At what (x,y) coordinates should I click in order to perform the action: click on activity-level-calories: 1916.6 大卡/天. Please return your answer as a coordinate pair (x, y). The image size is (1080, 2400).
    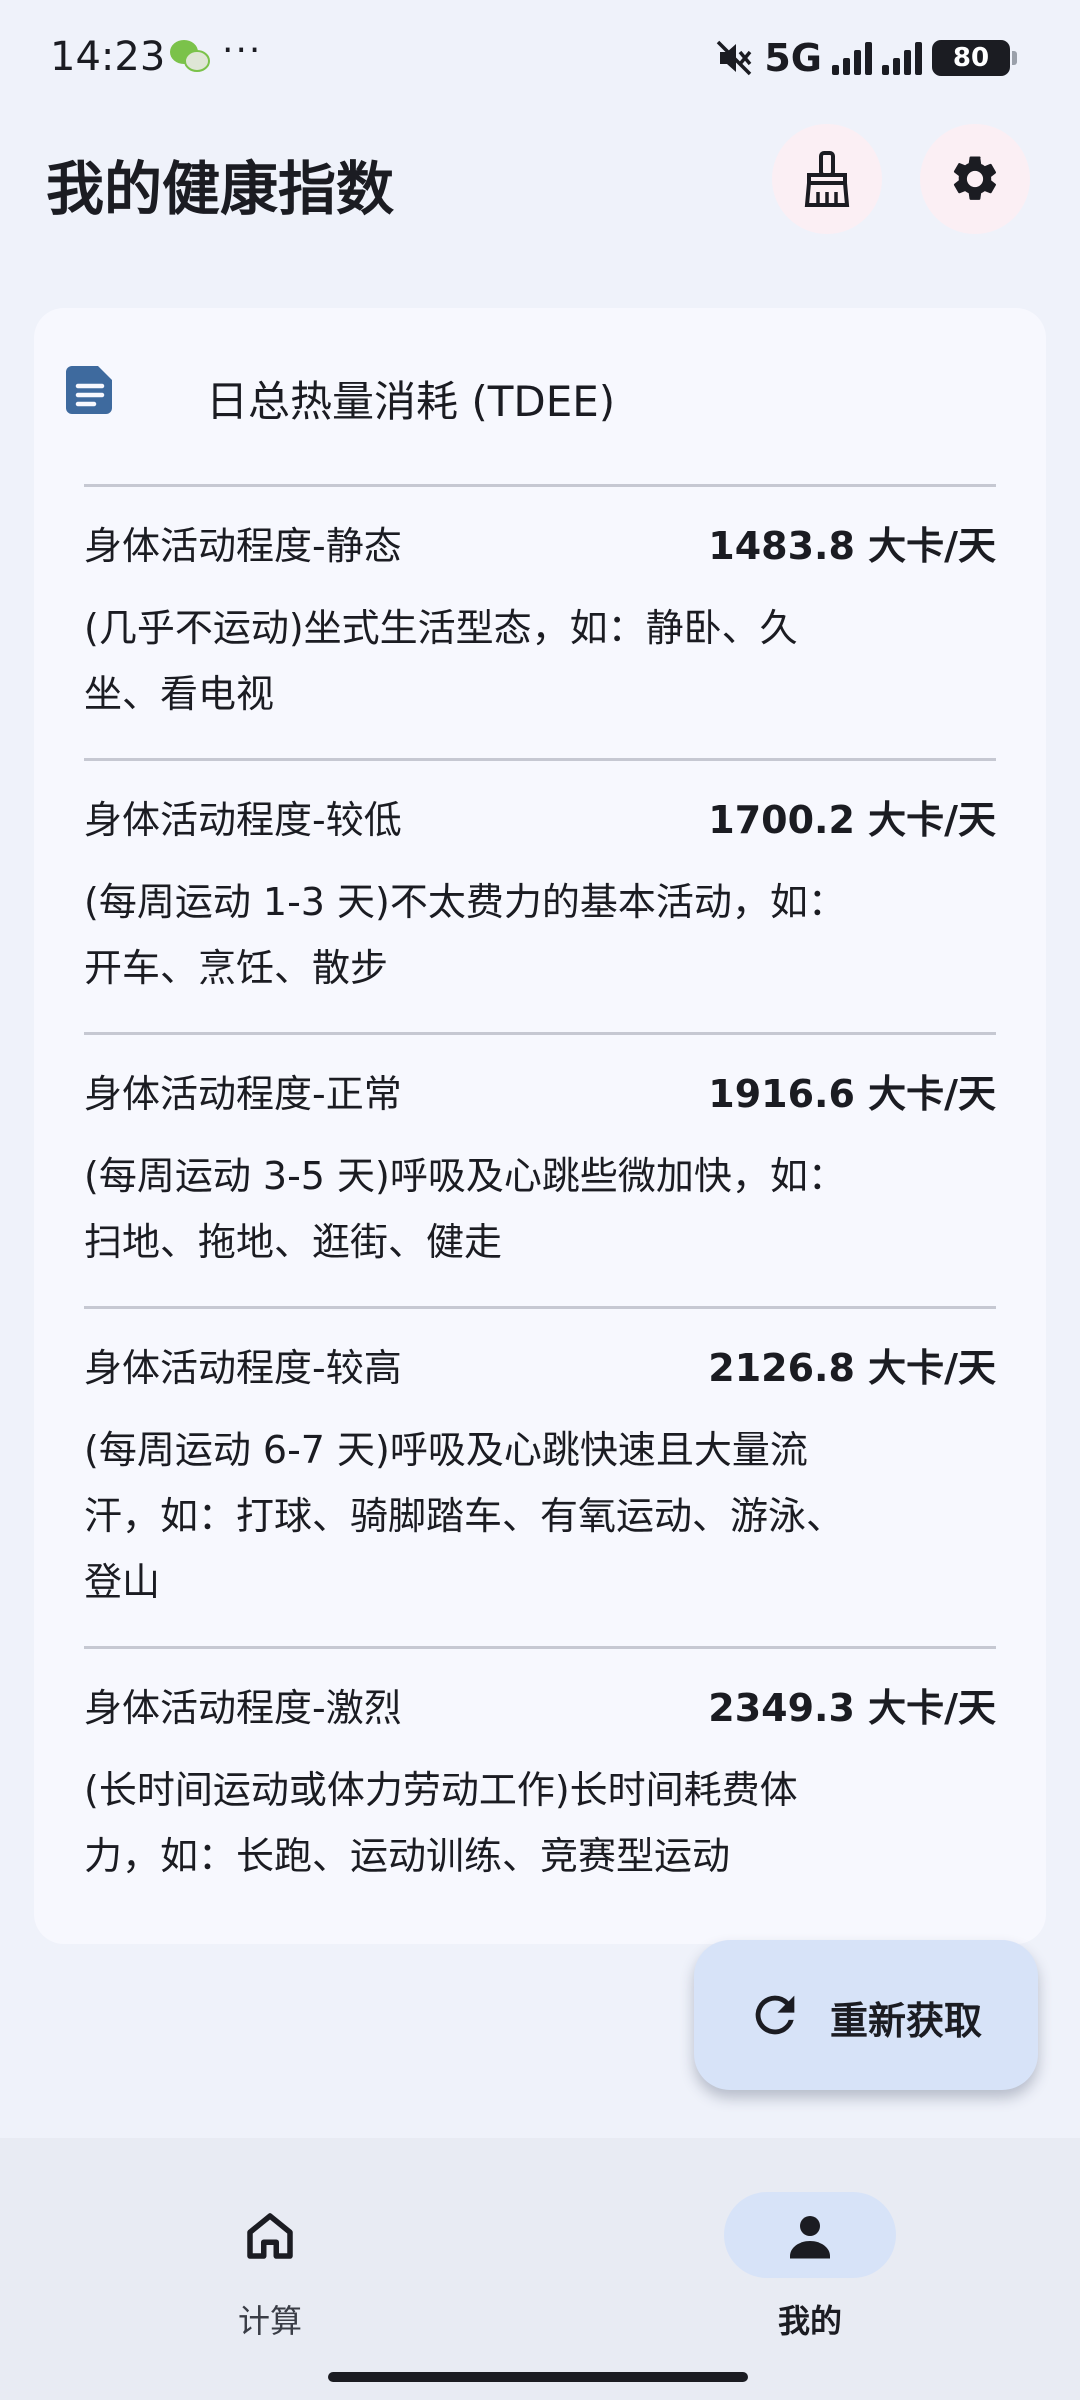
    Looking at the image, I should click on (852, 1094).